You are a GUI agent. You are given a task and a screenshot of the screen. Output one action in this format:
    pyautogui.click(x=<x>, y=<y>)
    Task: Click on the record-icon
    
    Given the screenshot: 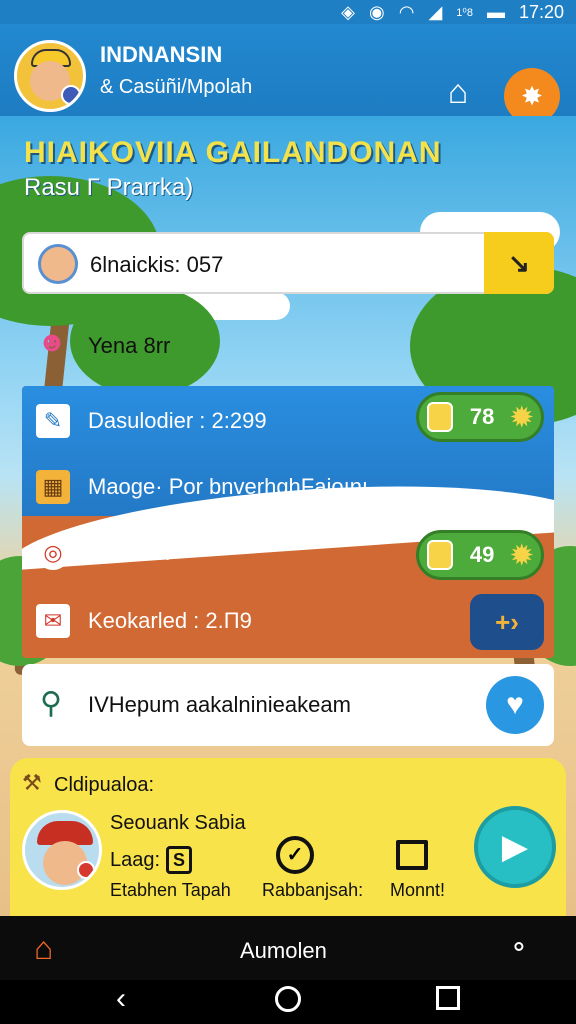 What is the action you would take?
    pyautogui.click(x=86, y=870)
    